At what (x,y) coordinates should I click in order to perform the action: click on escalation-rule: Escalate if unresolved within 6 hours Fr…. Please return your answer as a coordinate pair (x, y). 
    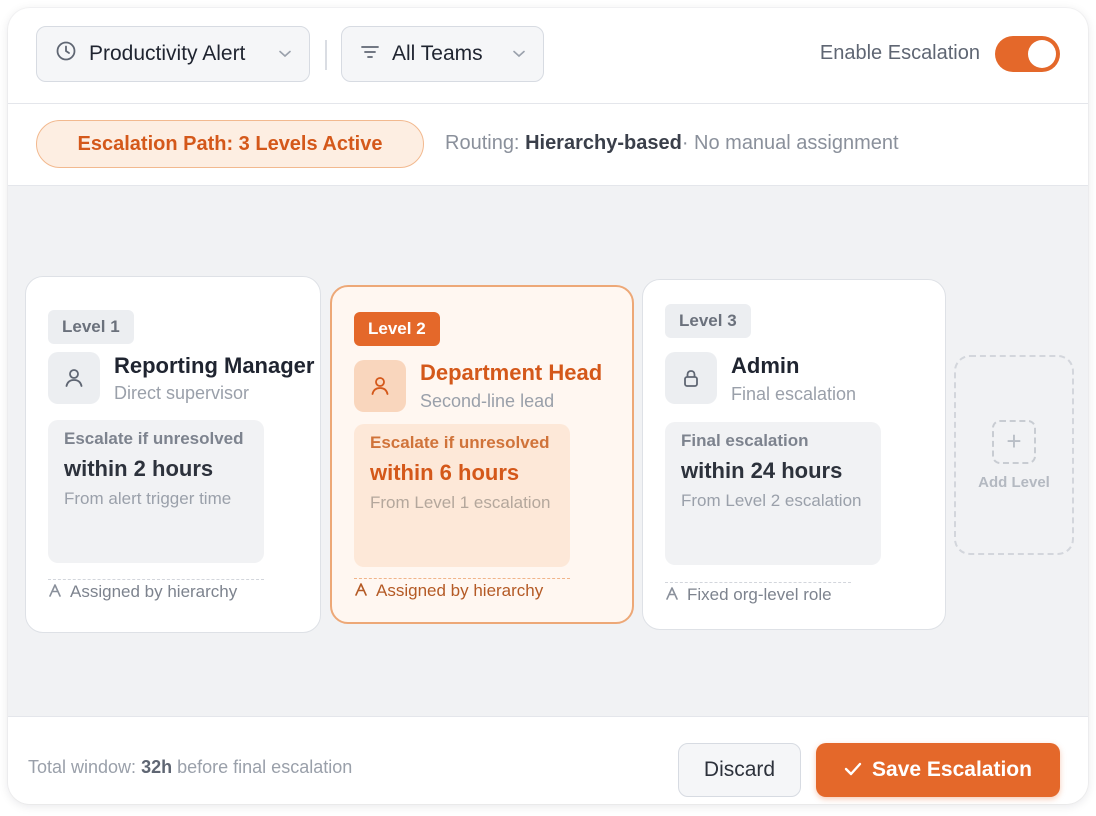
    Looking at the image, I should click on (462, 495).